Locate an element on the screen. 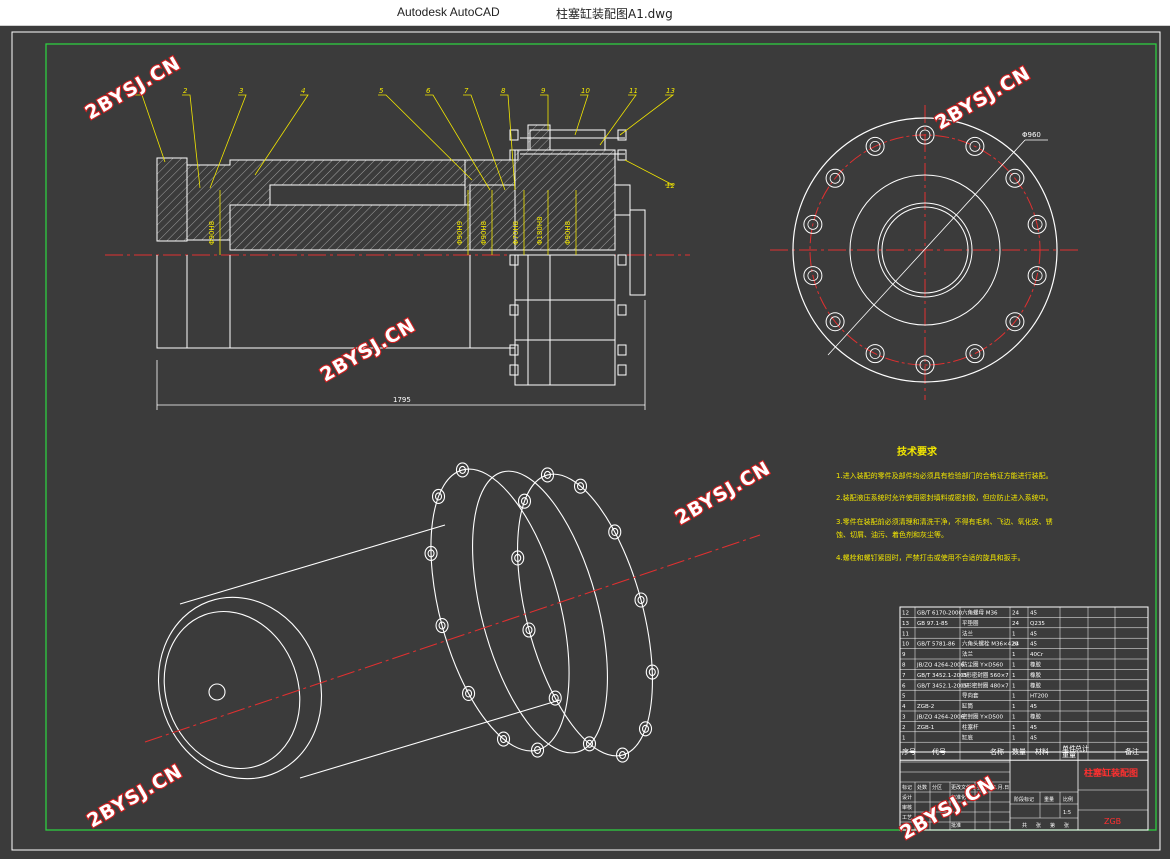  tb-label-11: 阶段标记 is located at coordinates (1024, 799).